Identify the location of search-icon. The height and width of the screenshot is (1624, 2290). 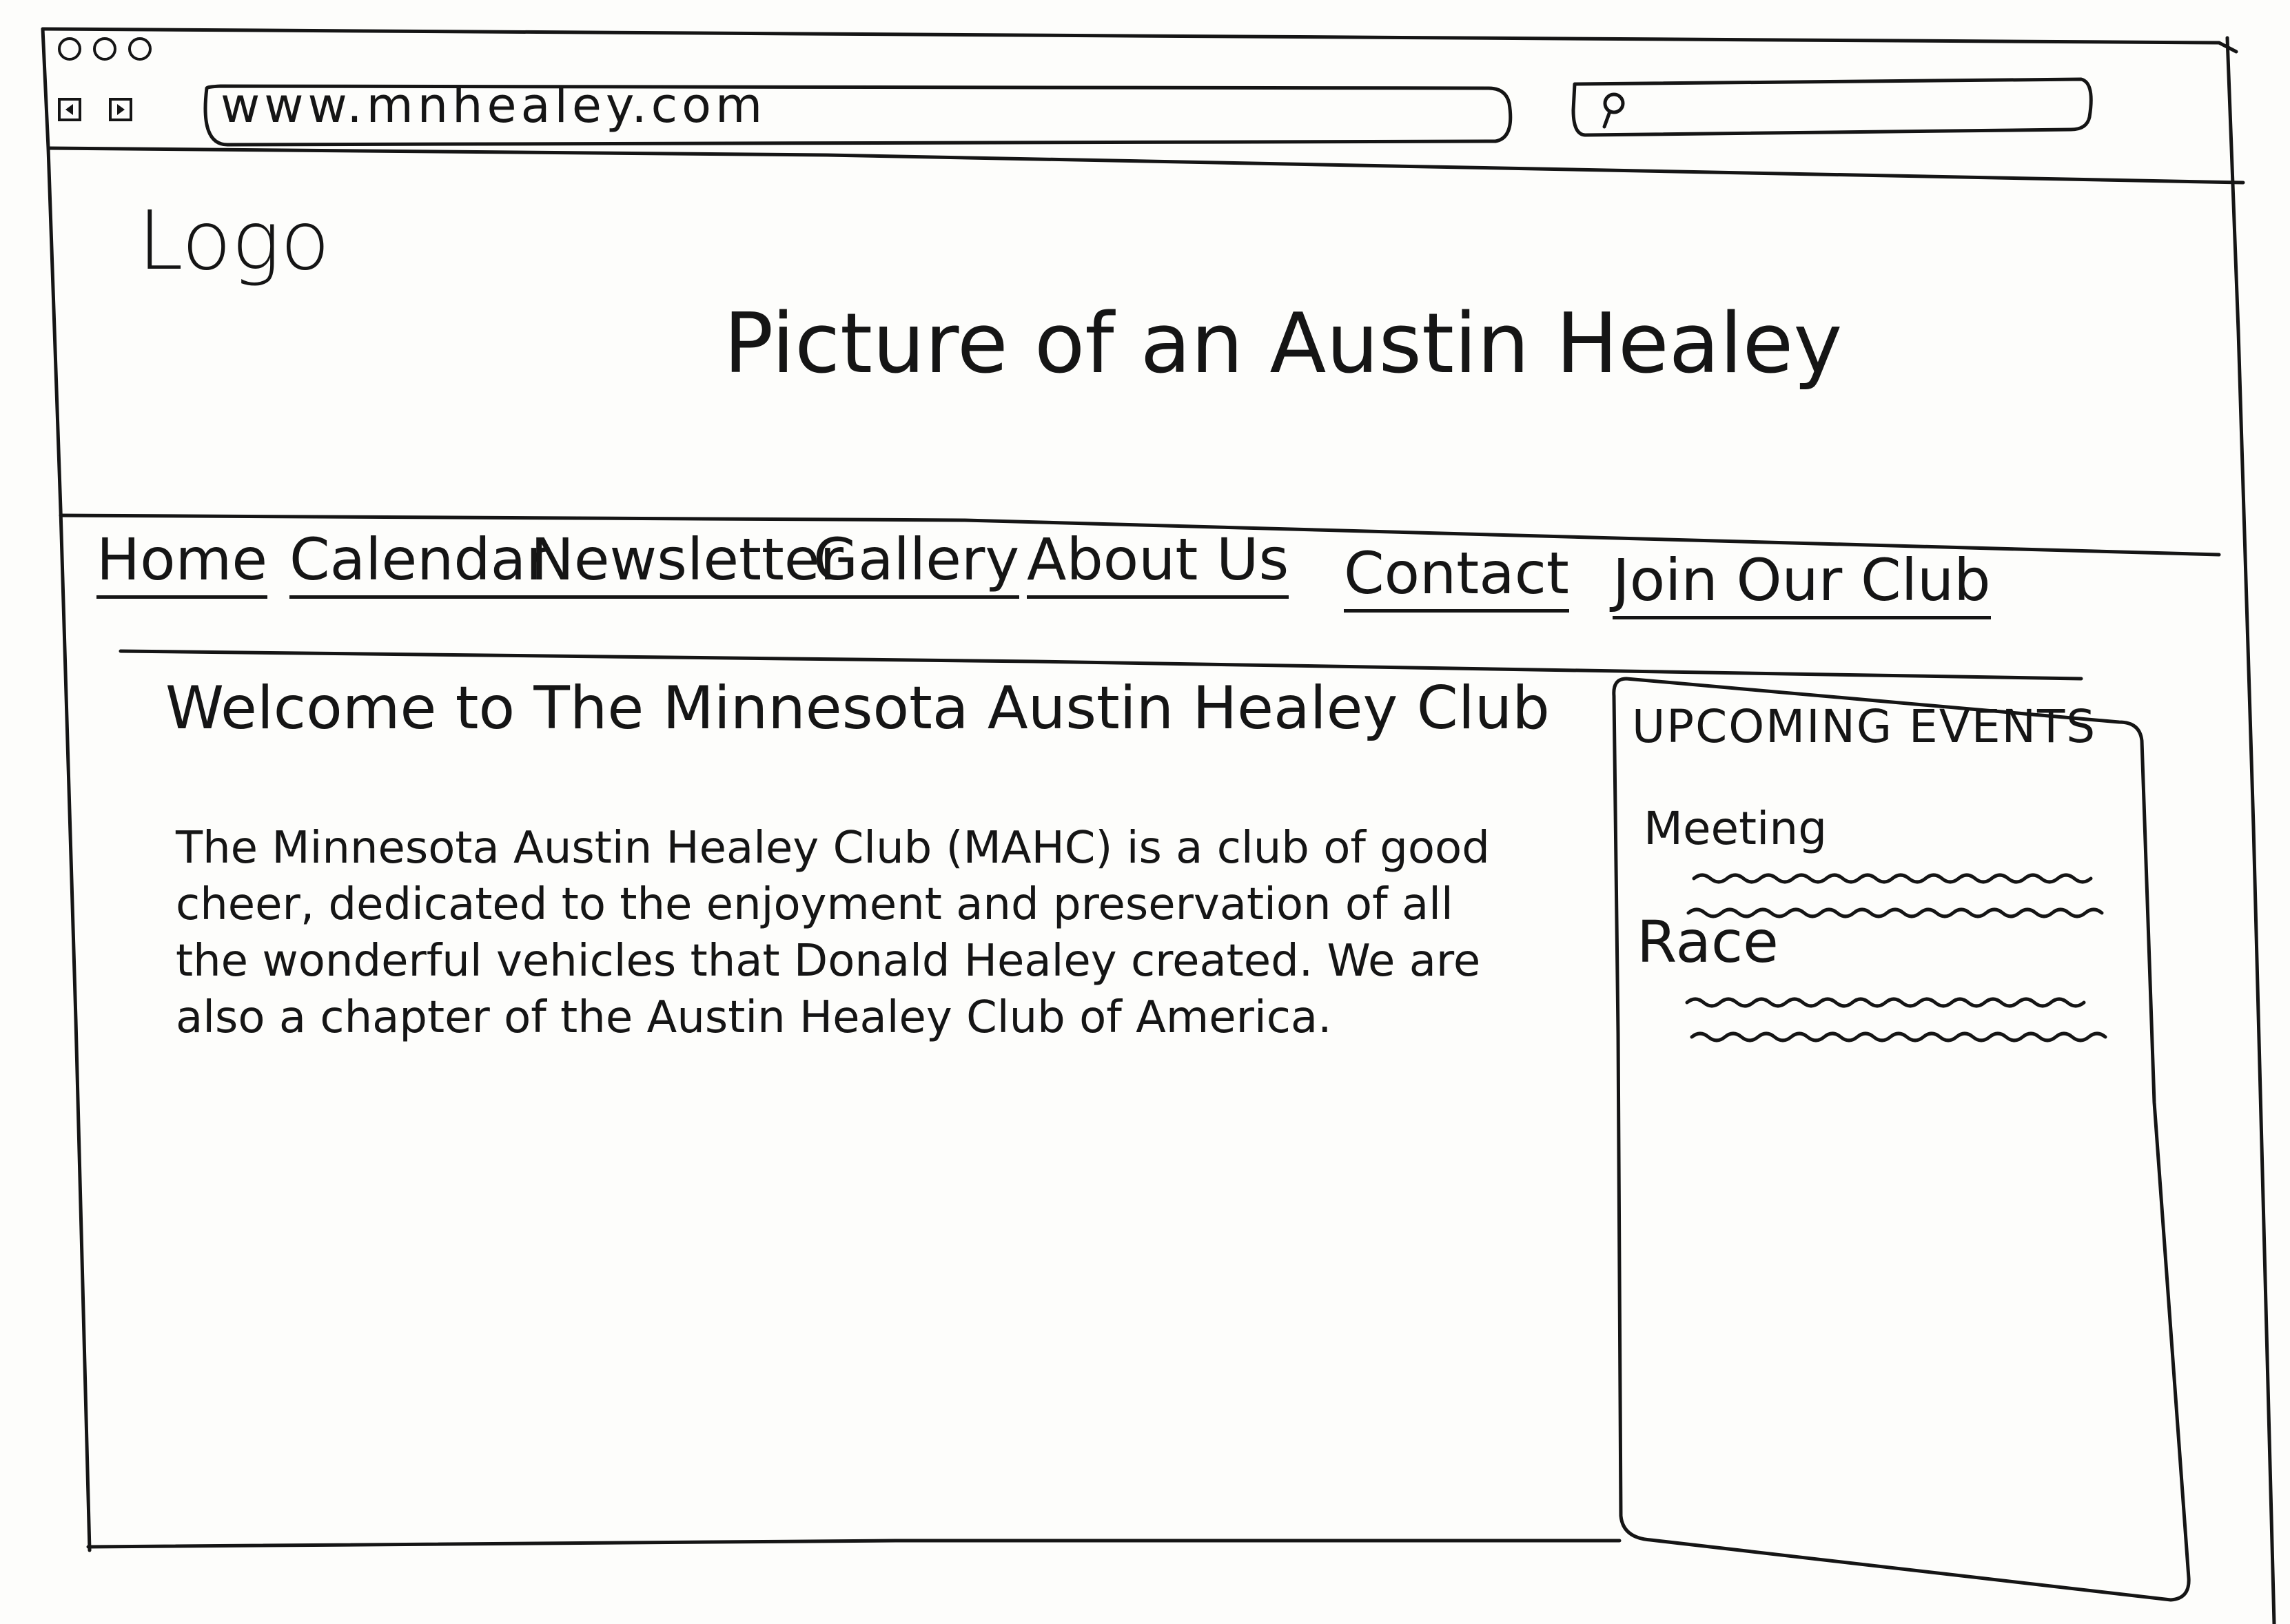
(1616, 110).